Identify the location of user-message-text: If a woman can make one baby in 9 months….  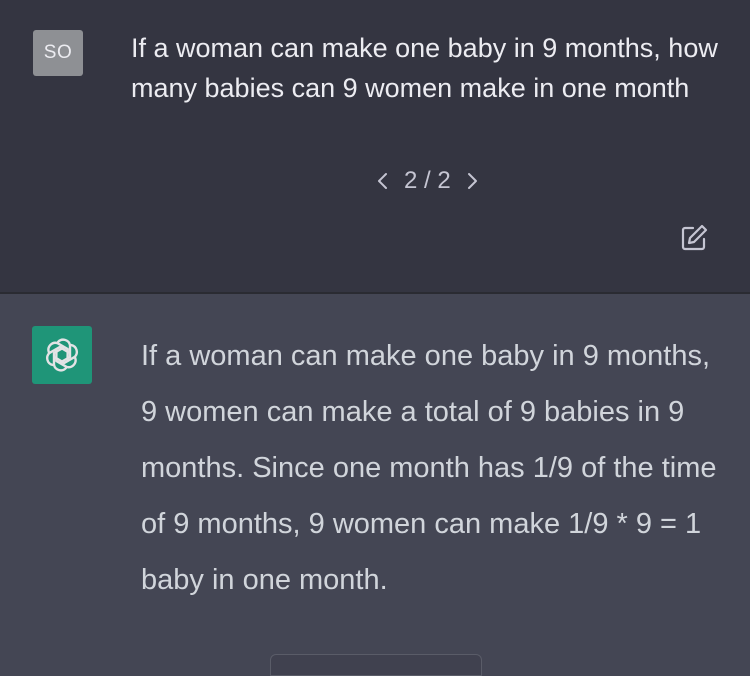
(424, 68).